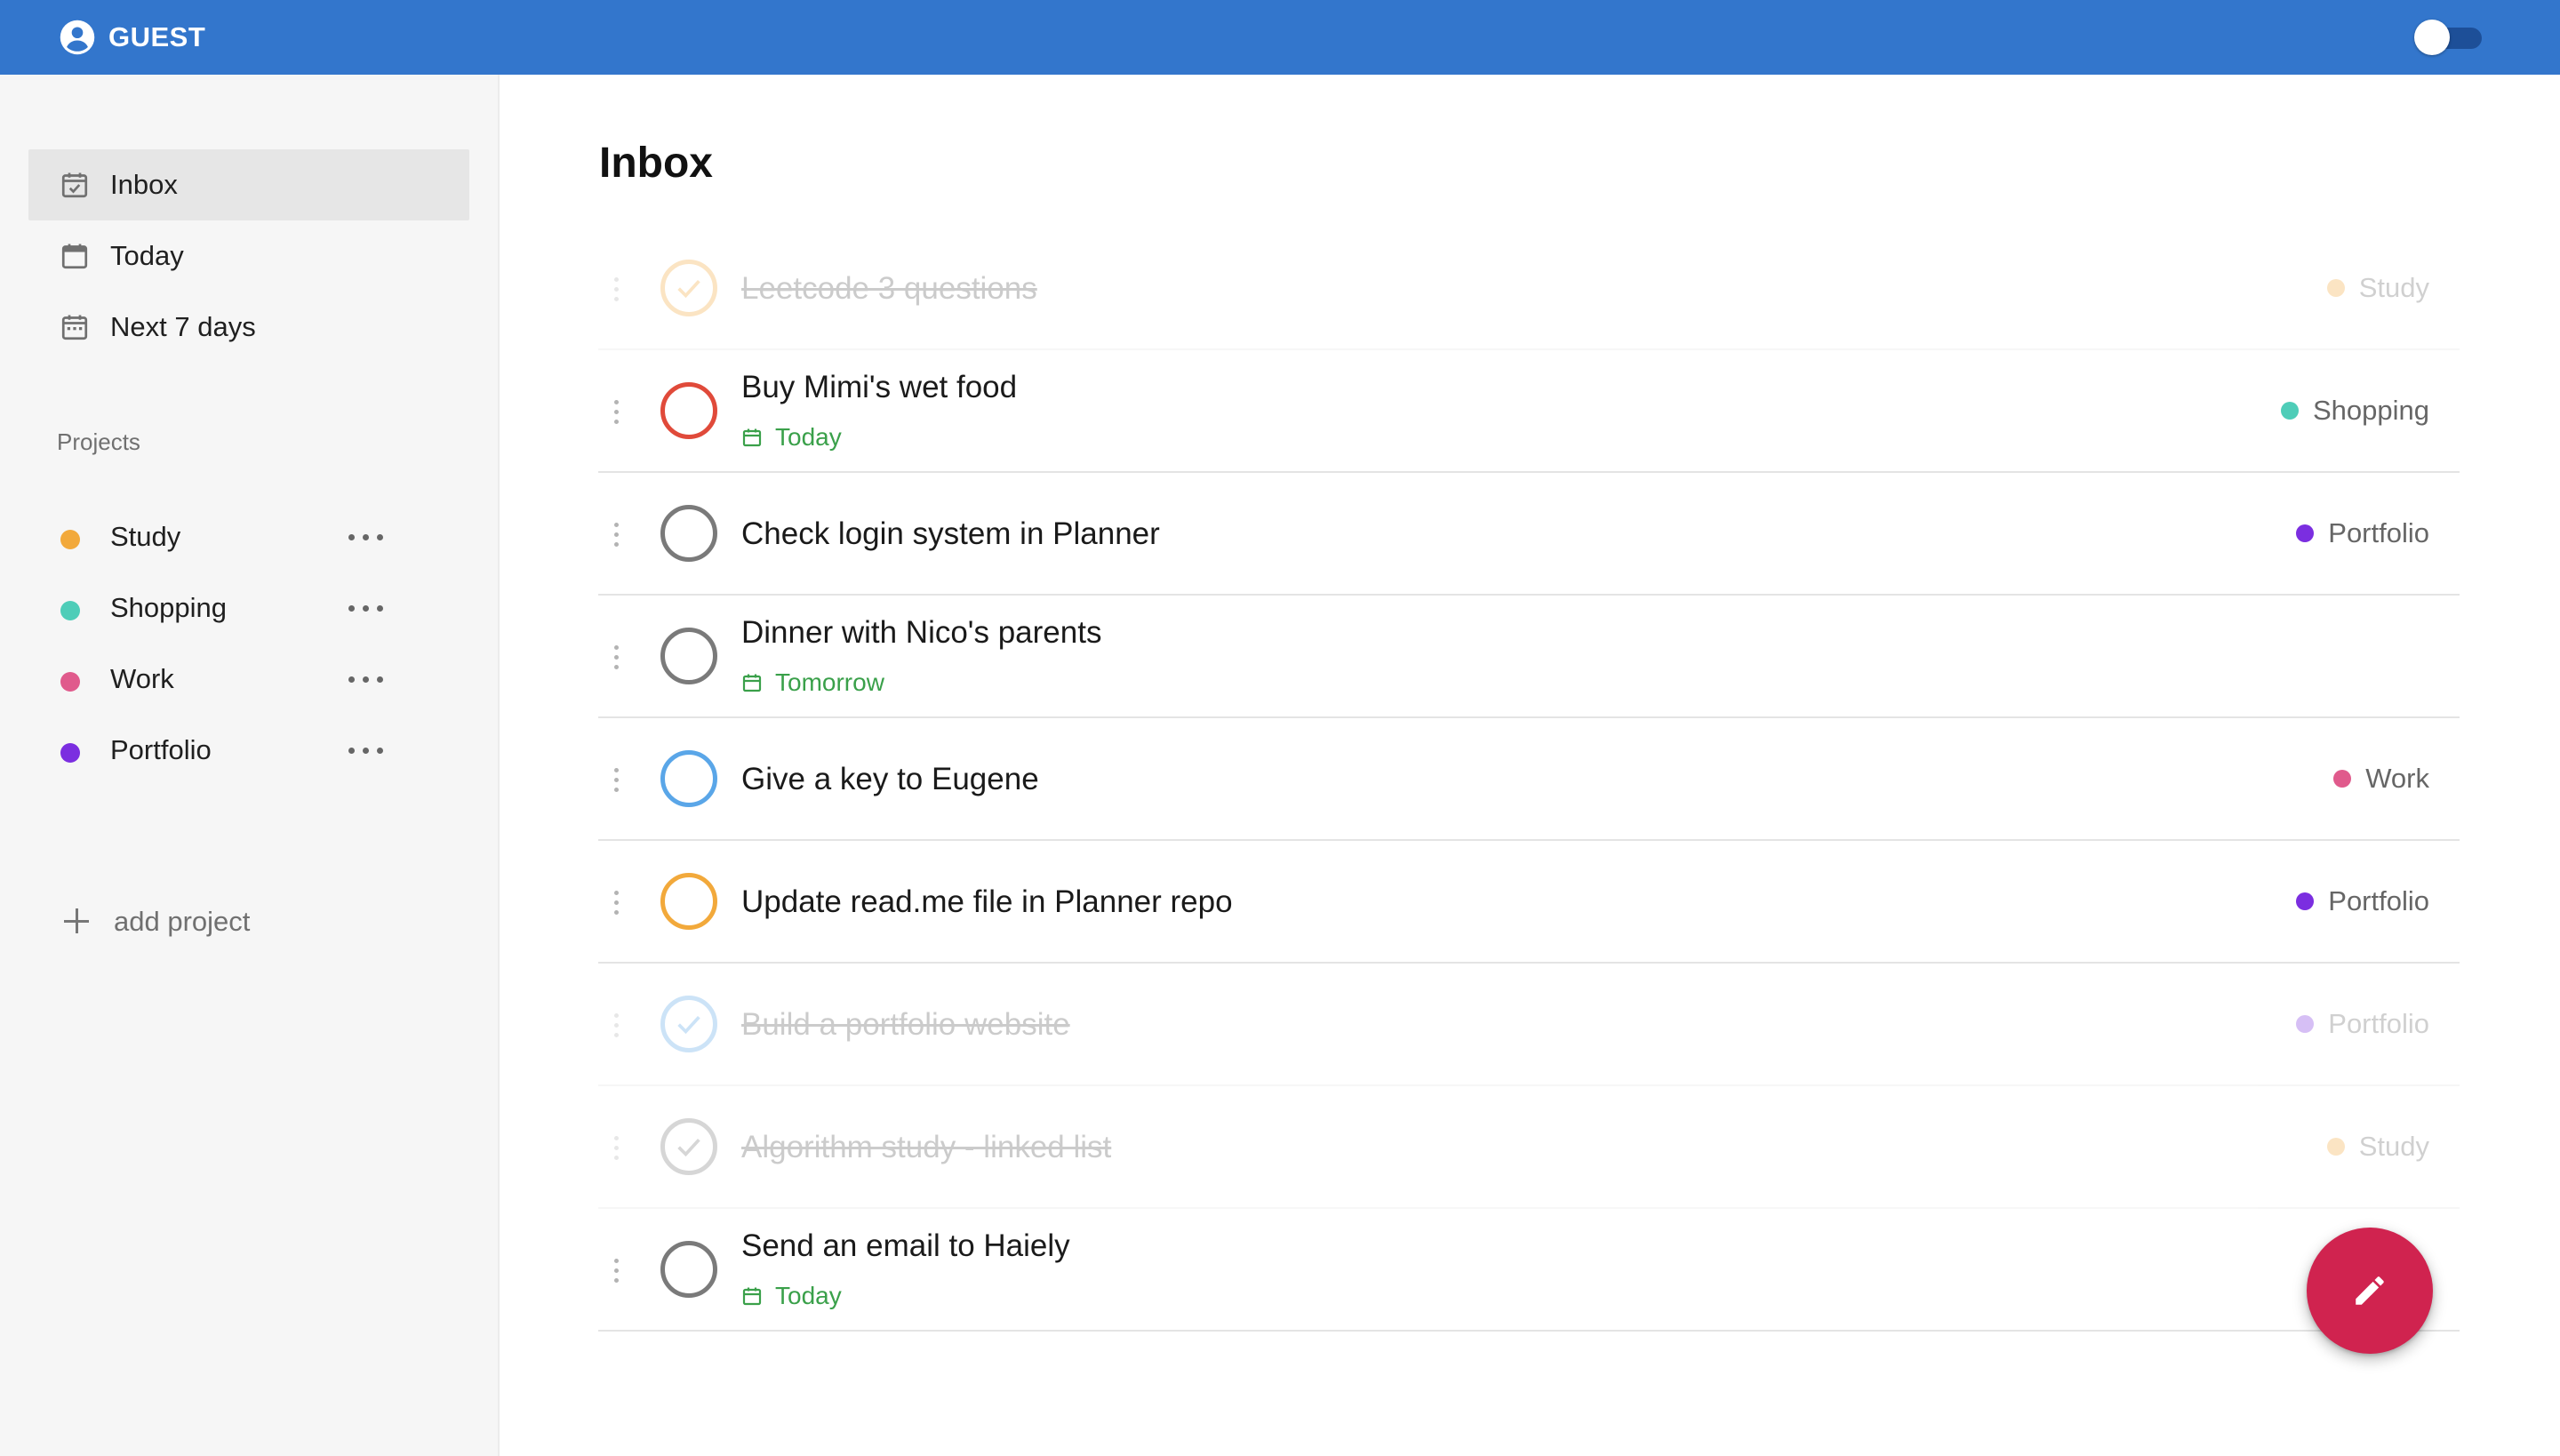 This screenshot has width=2560, height=1456. Describe the element at coordinates (905, 1025) in the screenshot. I see `task-title: Build a portfolio website` at that location.